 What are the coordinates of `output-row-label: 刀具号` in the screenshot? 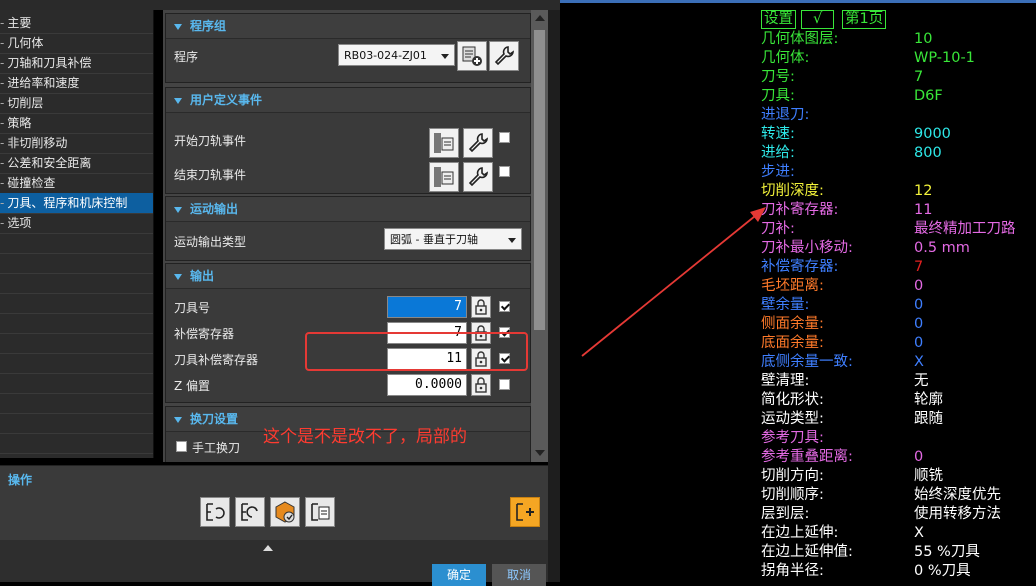 It's located at (192, 308).